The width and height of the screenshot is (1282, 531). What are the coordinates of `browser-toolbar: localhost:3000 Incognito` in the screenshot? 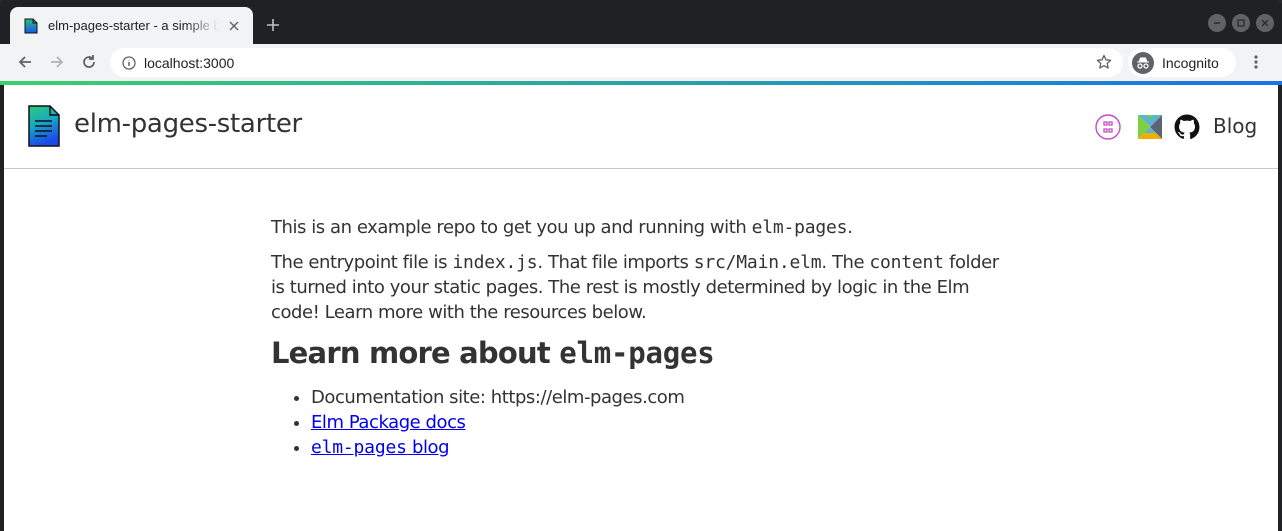 It's located at (641, 62).